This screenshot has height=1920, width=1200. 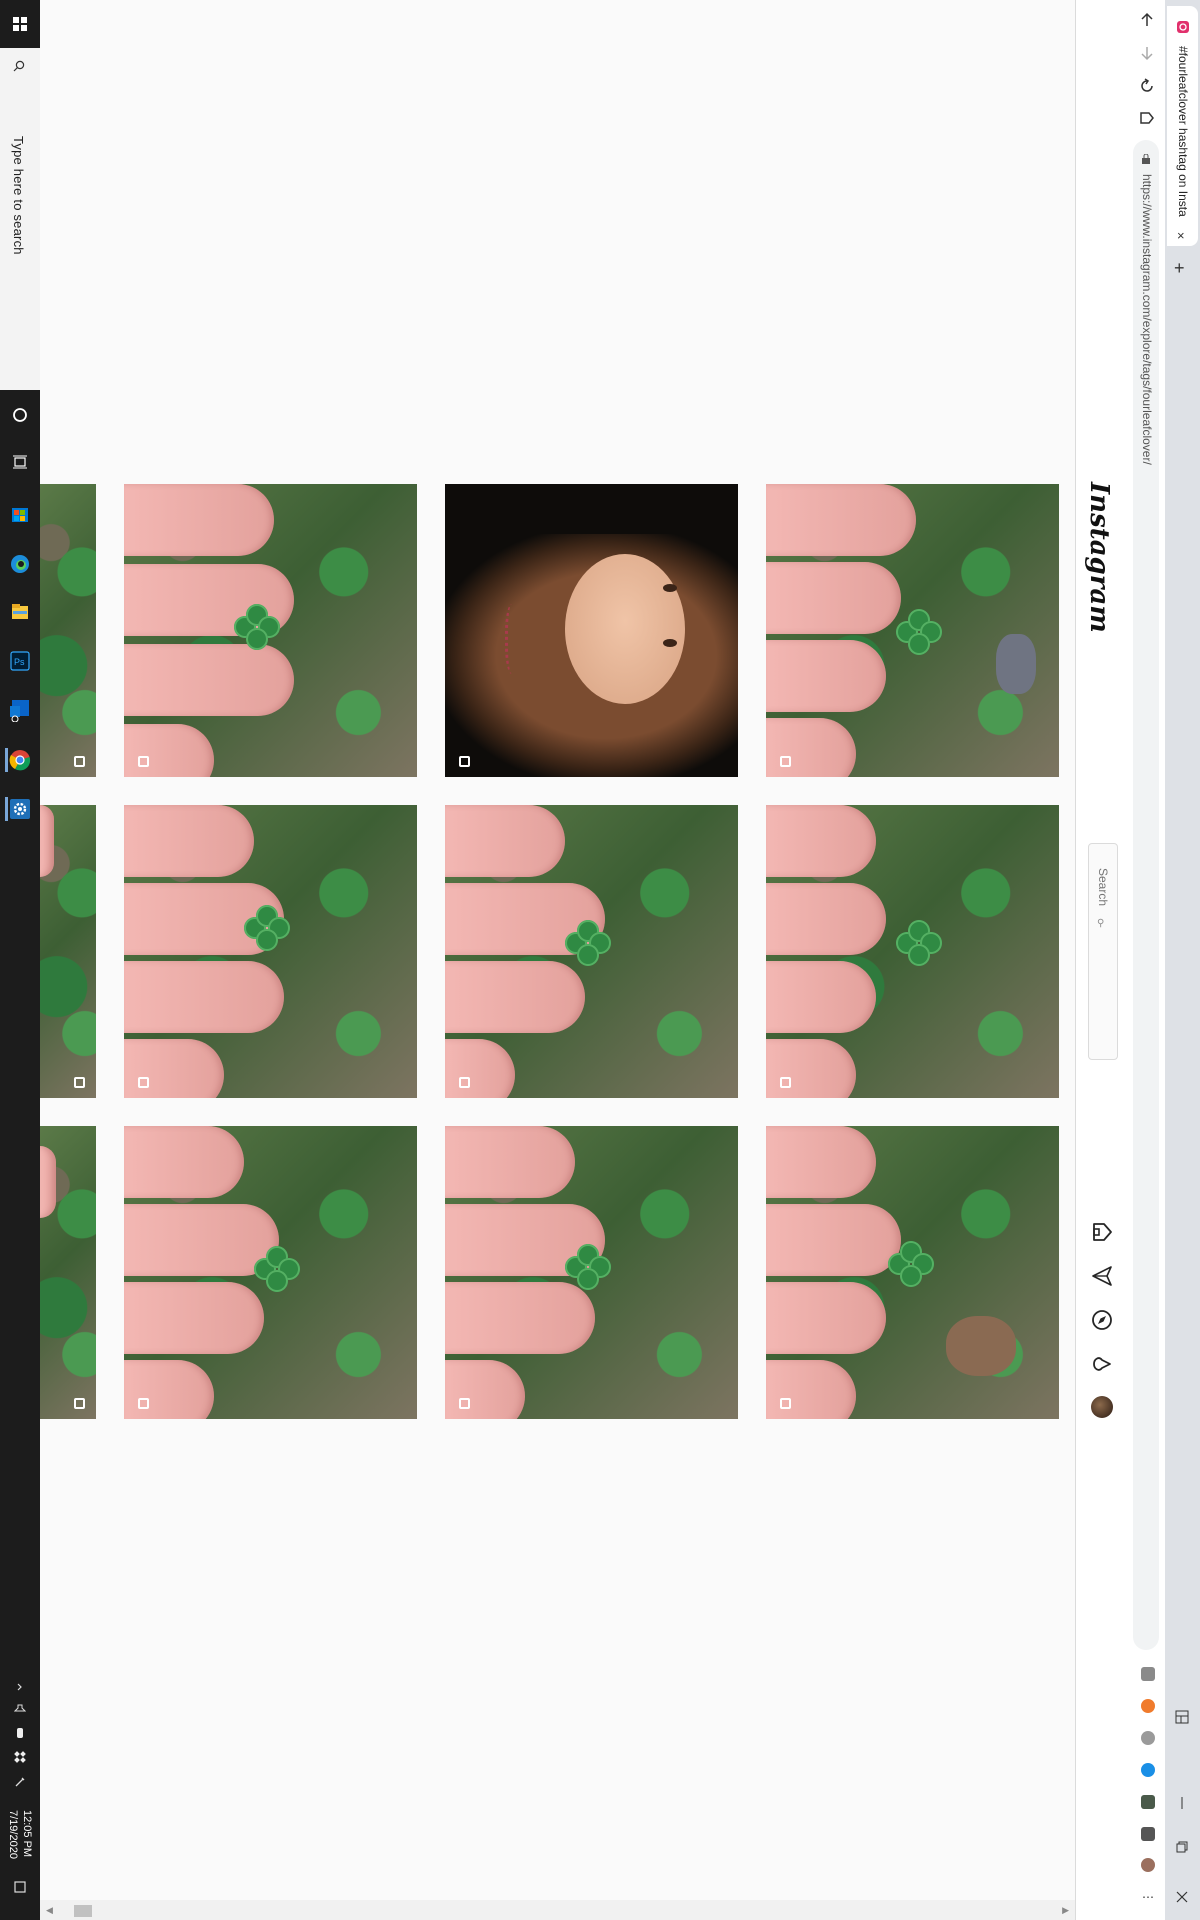 What do you see at coordinates (1148, 1865) in the screenshot?
I see `profile-icon` at bounding box center [1148, 1865].